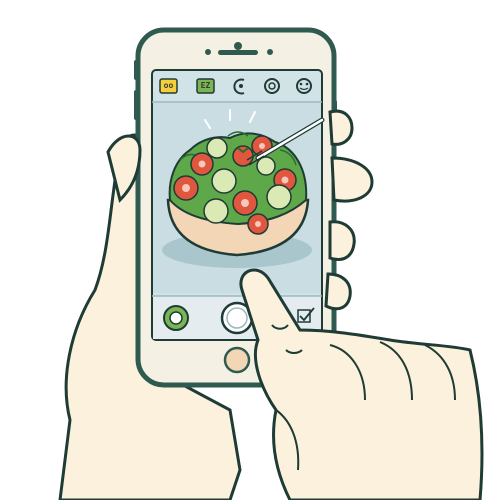 Image resolution: width=500 pixels, height=500 pixels. What do you see at coordinates (237, 360) in the screenshot?
I see `home-button` at bounding box center [237, 360].